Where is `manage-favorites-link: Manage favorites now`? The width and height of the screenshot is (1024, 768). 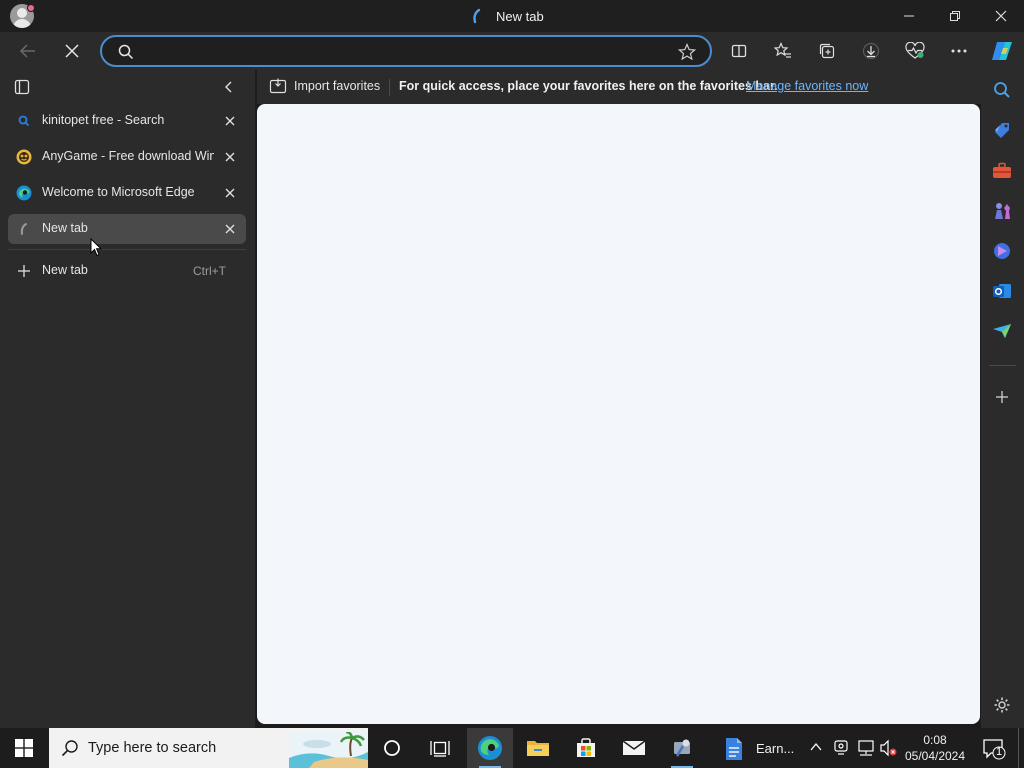
manage-favorites-link: Manage favorites now is located at coordinates (807, 86).